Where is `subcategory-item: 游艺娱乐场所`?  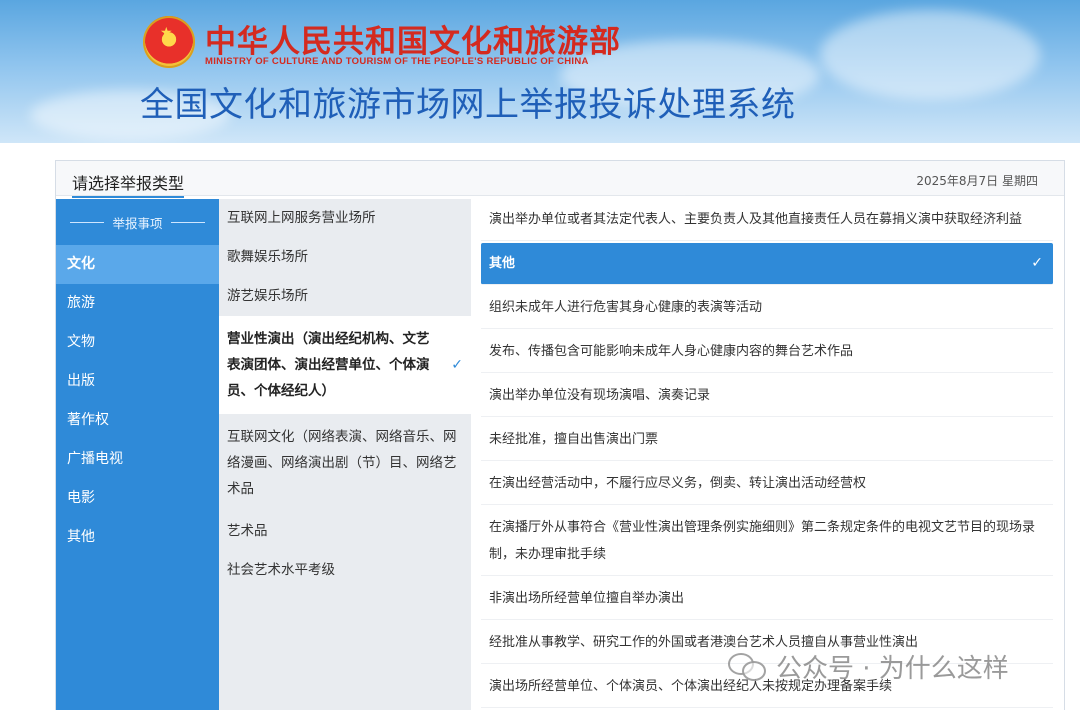 subcategory-item: 游艺娱乐场所 is located at coordinates (345, 296).